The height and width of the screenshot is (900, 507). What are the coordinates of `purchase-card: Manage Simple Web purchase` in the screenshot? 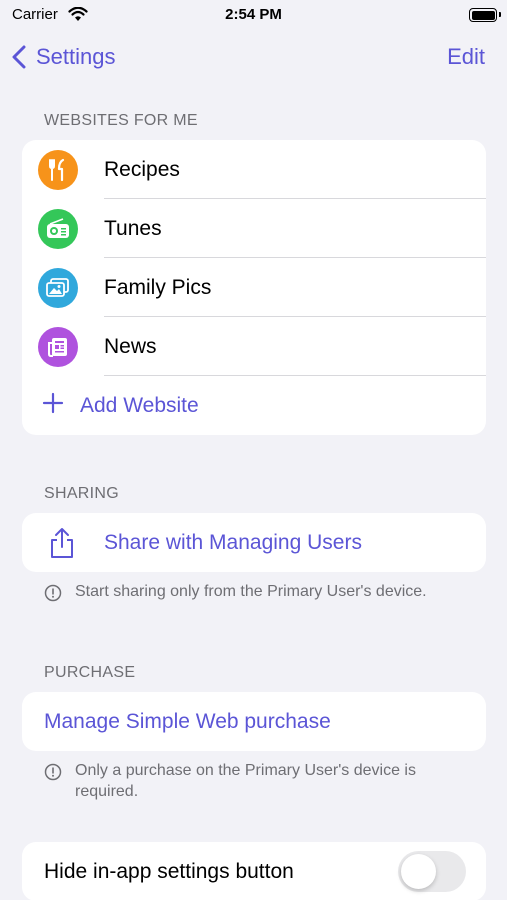 It's located at (254, 721).